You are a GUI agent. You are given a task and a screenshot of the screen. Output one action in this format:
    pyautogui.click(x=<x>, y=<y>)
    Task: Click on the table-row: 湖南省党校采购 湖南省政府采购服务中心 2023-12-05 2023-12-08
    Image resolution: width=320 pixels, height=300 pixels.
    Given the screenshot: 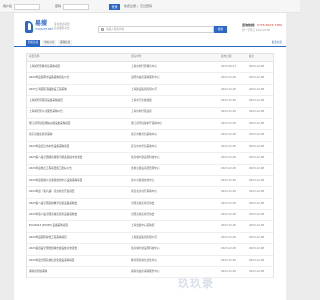 What is the action you would take?
    pyautogui.click(x=150, y=273)
    